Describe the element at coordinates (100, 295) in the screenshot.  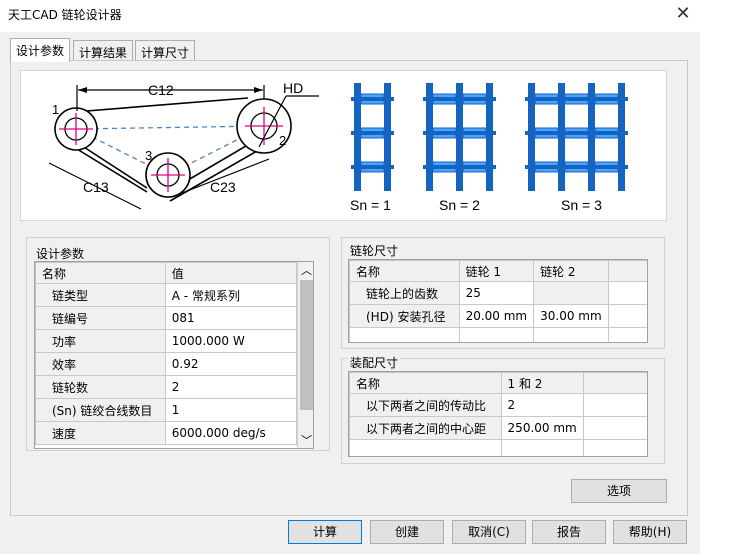
I see `param-name: 链类型` at that location.